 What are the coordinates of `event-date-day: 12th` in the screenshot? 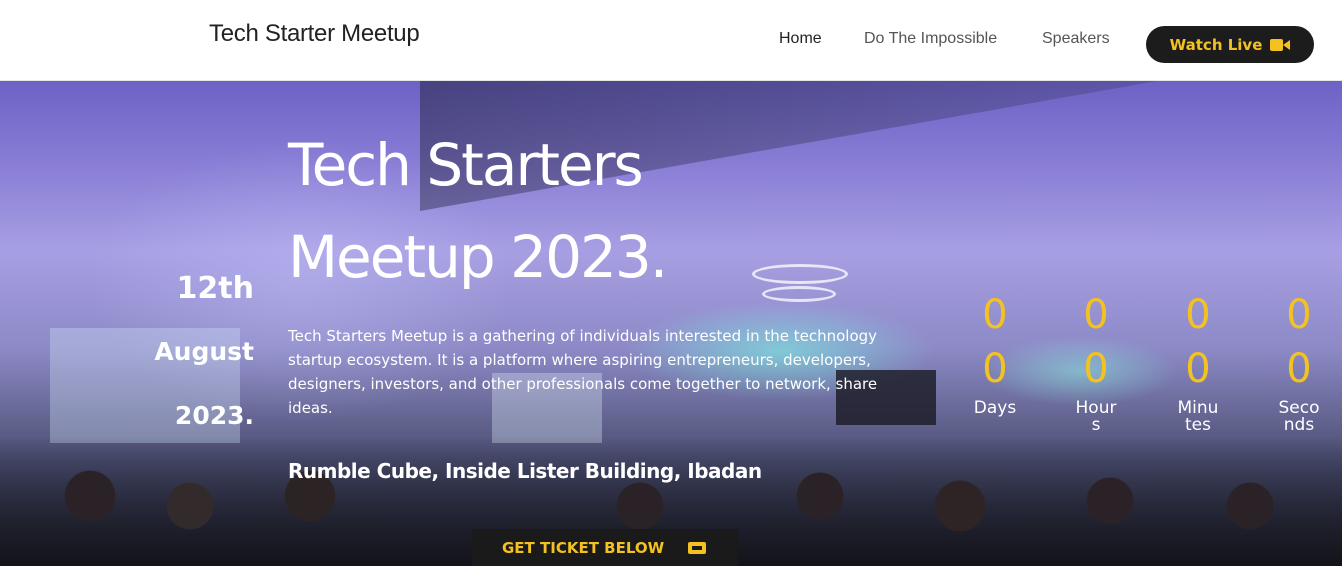 It's located at (215, 288).